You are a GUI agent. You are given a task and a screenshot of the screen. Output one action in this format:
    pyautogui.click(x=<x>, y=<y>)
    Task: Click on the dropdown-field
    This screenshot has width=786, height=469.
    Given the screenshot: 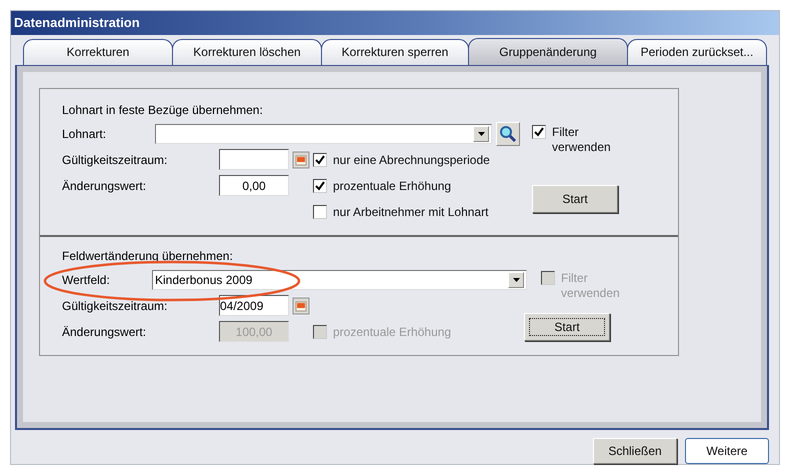 What is the action you would take?
    pyautogui.click(x=323, y=134)
    